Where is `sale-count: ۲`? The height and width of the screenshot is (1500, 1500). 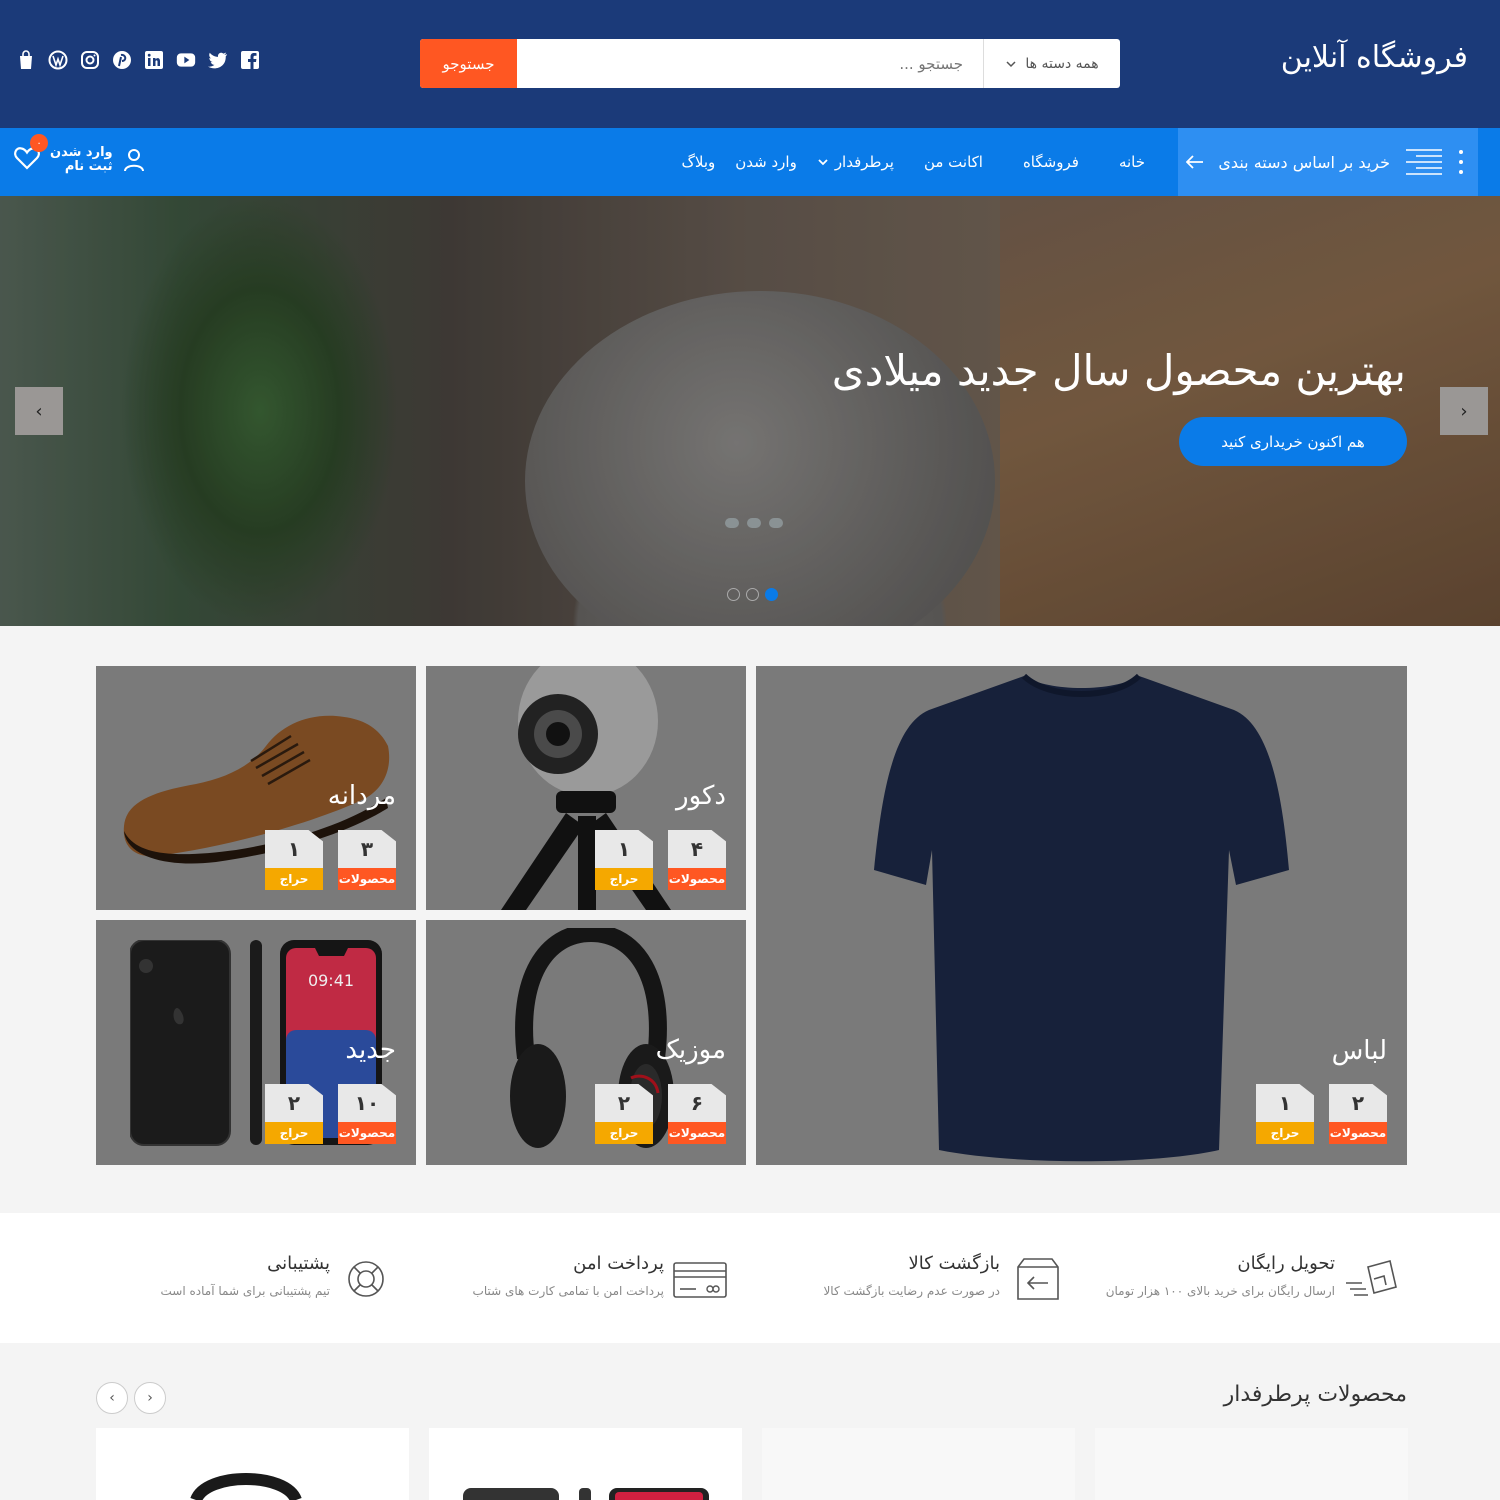 sale-count: ۲ is located at coordinates (294, 1103).